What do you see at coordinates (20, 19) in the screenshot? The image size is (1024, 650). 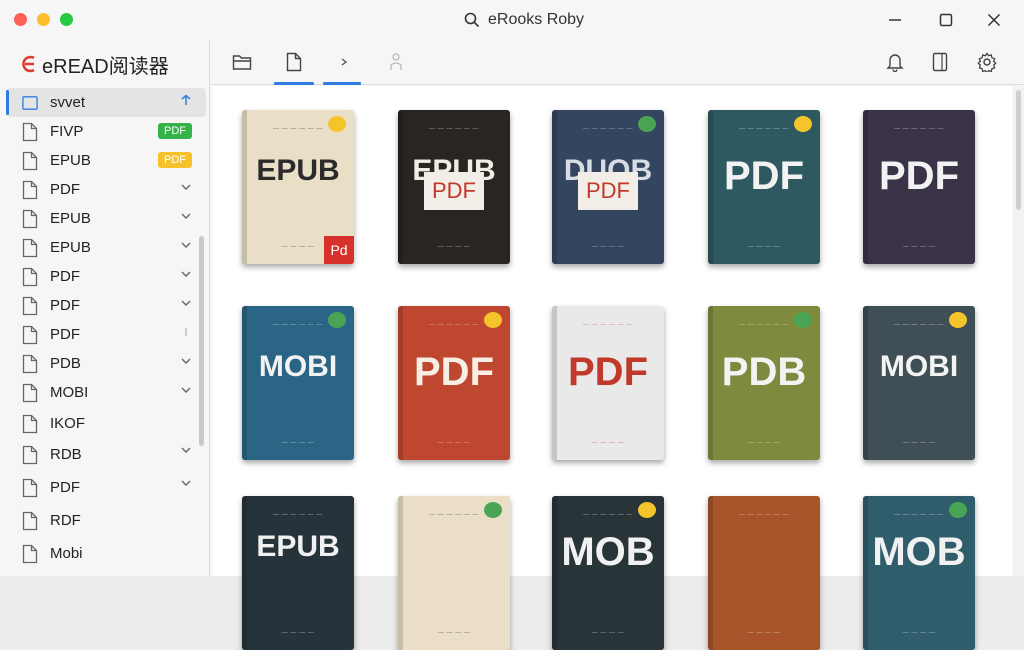 I see `close-window-button` at bounding box center [20, 19].